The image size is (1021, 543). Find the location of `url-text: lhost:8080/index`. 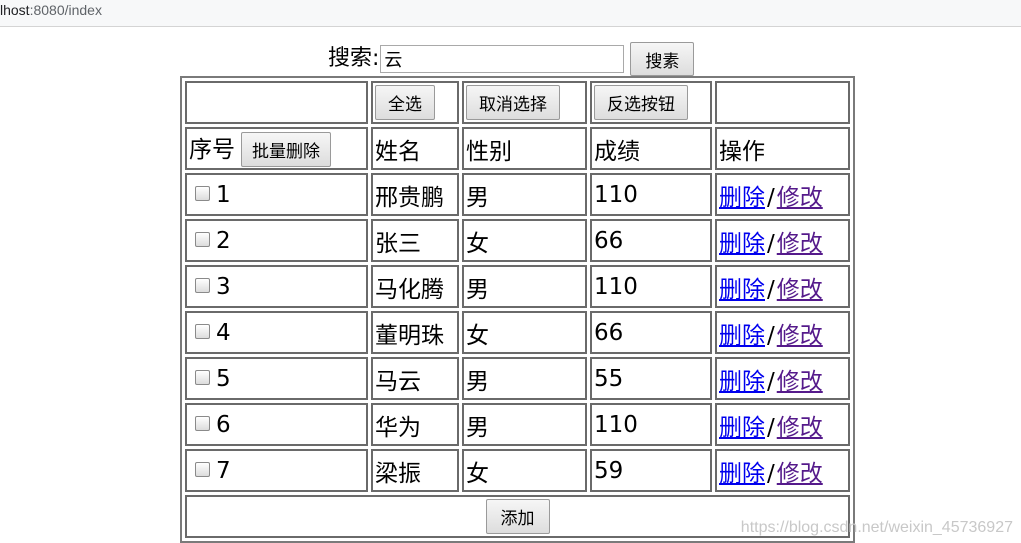

url-text: lhost:8080/index is located at coordinates (51, 10).